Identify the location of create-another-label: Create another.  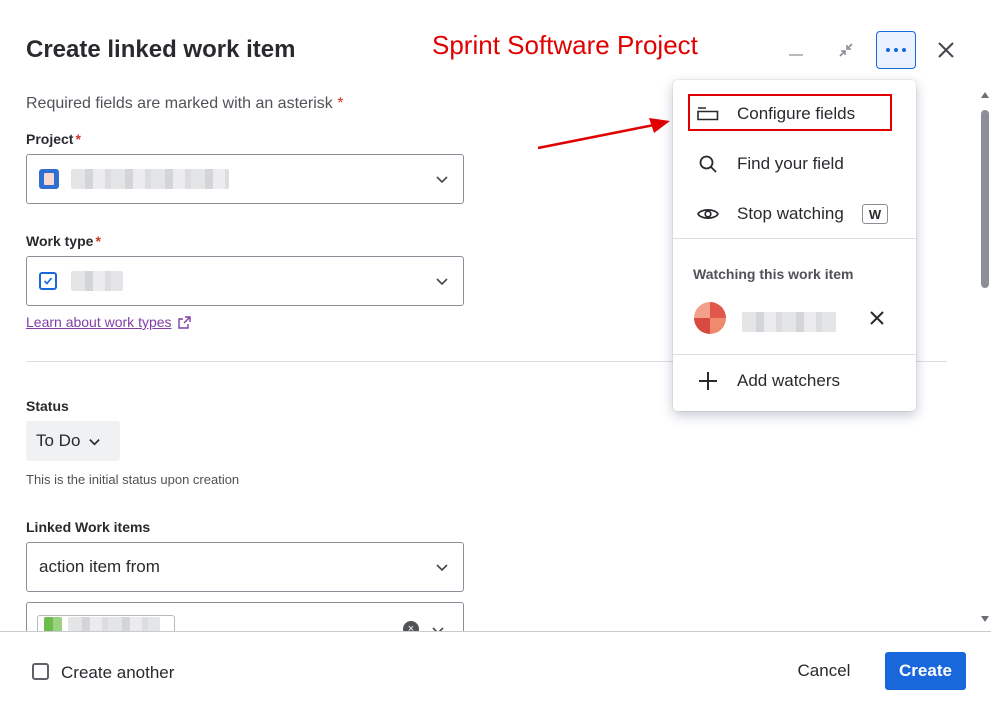
(117, 673).